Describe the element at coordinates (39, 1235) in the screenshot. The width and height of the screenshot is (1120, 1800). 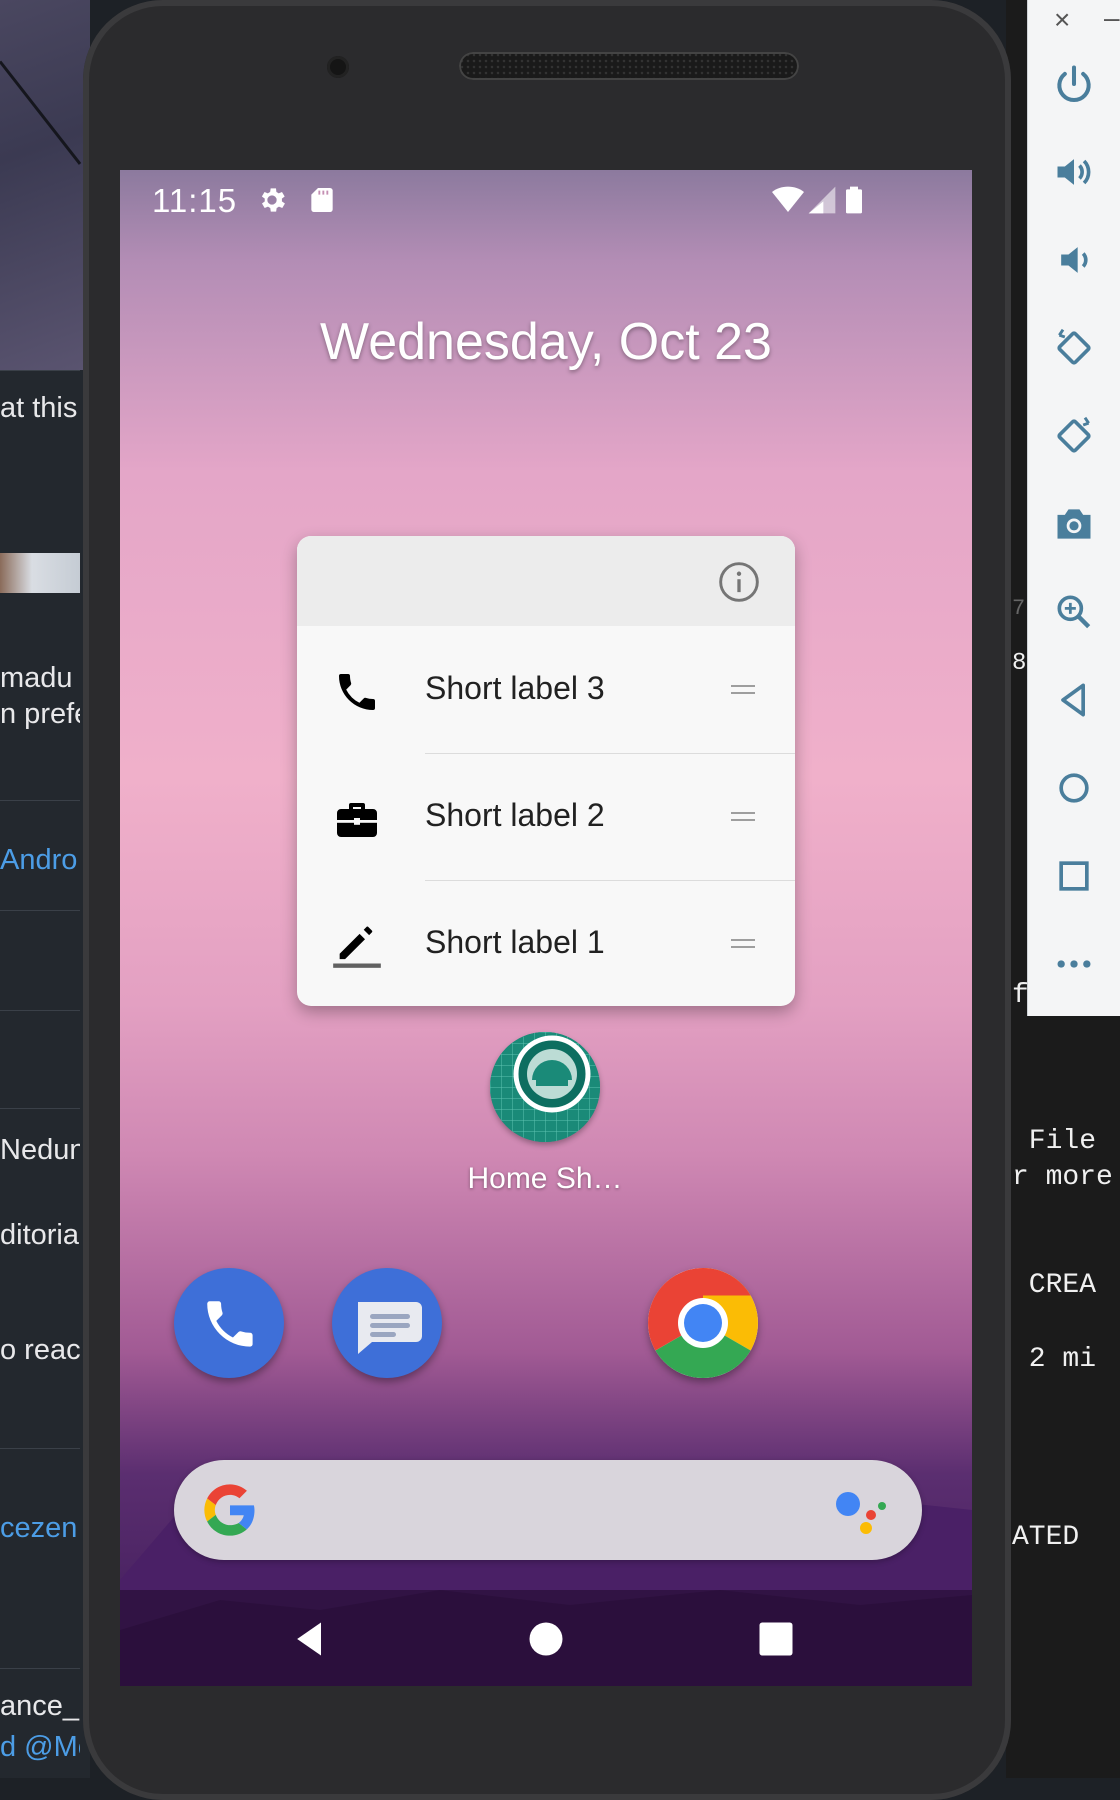
I see `bg-text-fragment: ditoria` at that location.